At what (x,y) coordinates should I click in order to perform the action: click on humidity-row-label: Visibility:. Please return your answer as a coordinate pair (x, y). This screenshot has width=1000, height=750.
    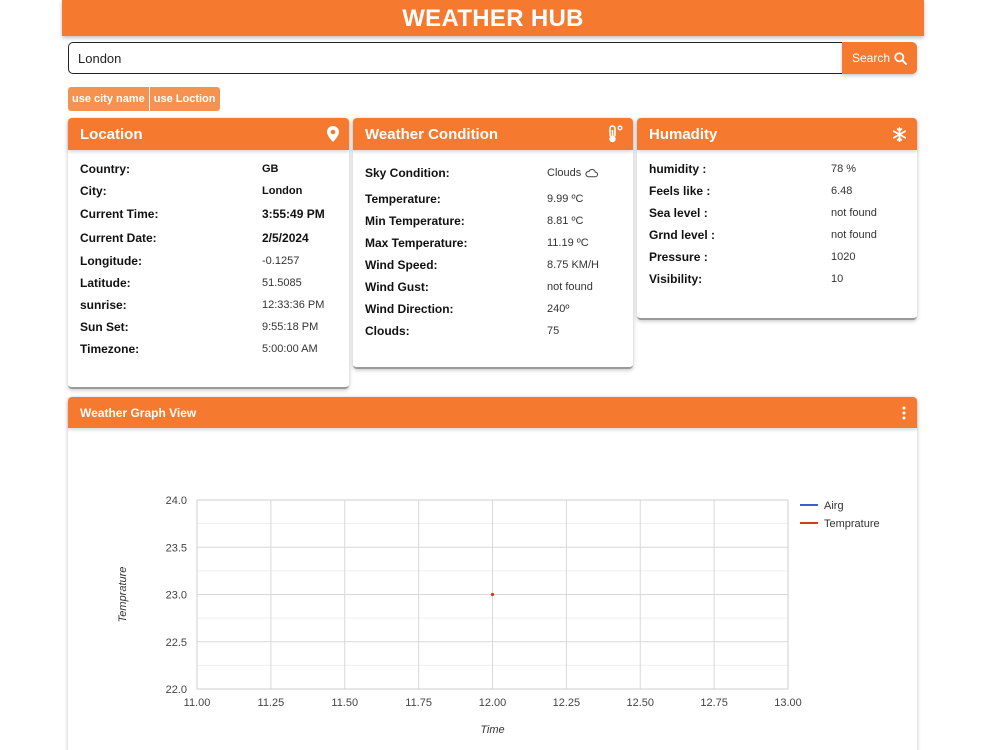
    Looking at the image, I should click on (676, 279).